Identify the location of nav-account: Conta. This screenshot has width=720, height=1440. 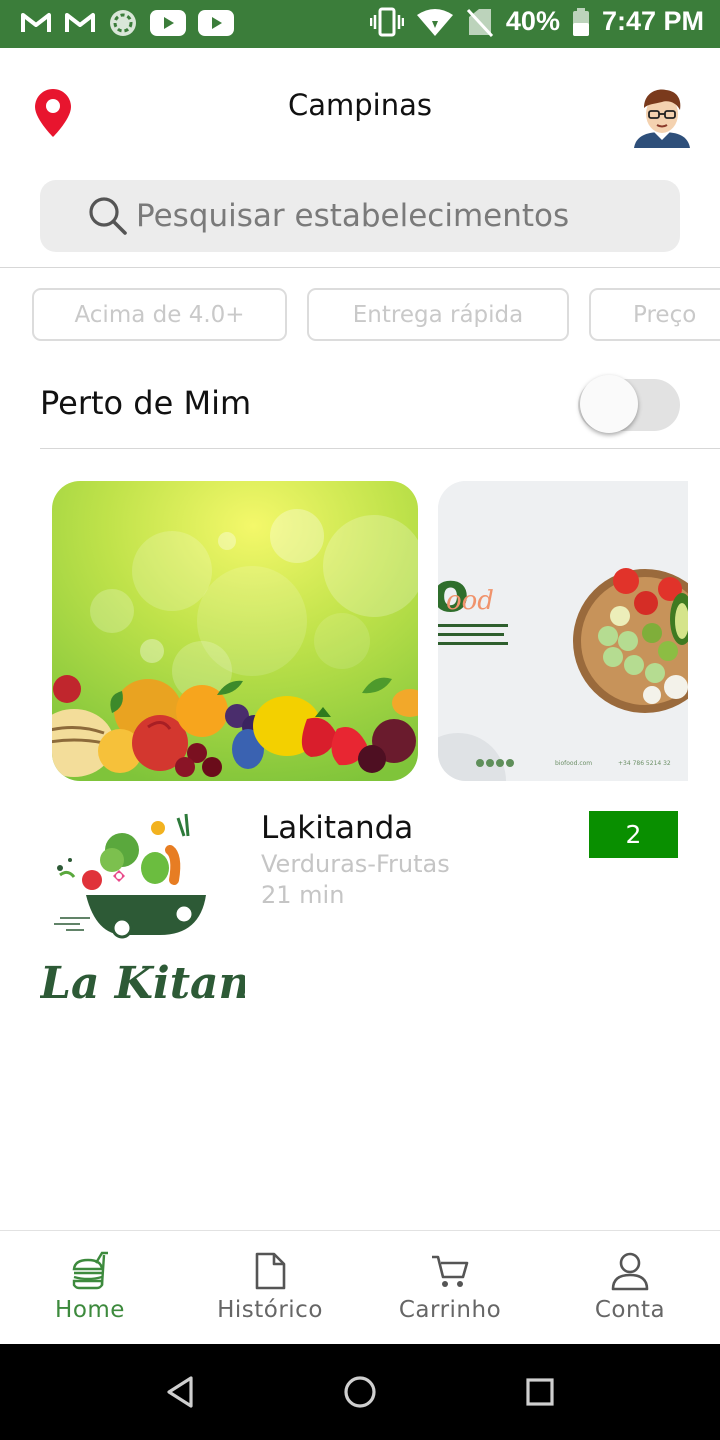
(630, 1288).